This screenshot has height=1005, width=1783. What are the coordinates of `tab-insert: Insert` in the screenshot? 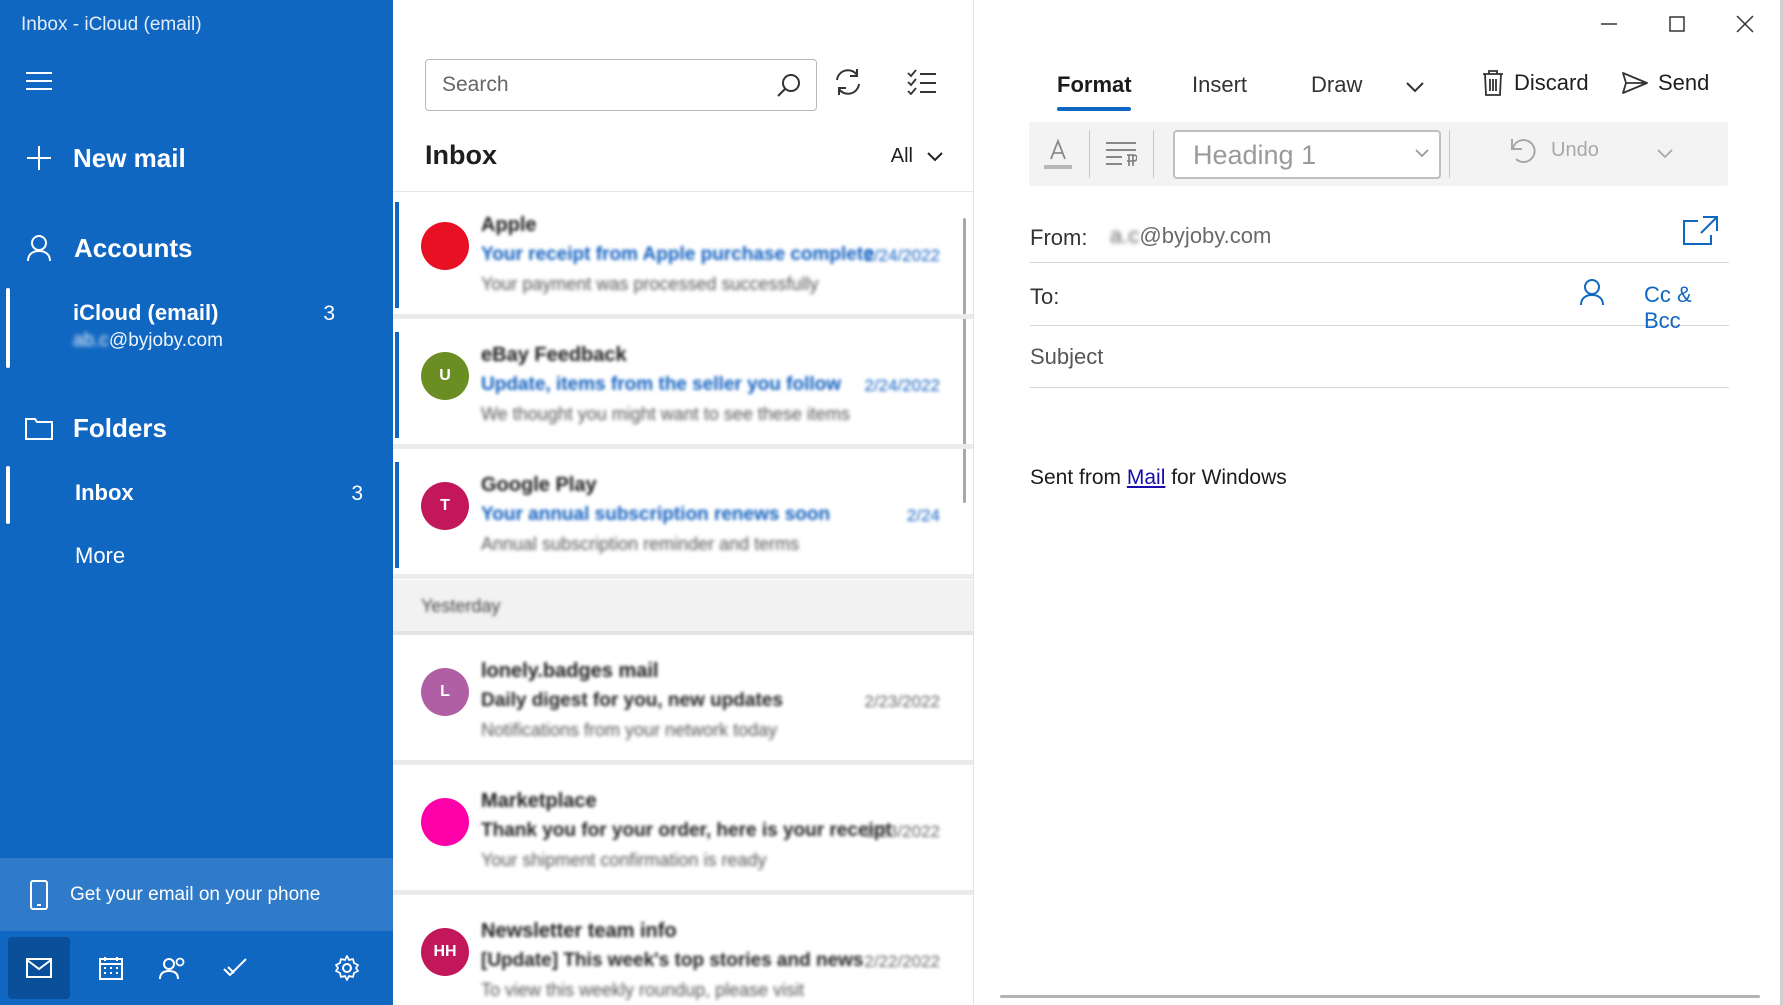 It's located at (1219, 85).